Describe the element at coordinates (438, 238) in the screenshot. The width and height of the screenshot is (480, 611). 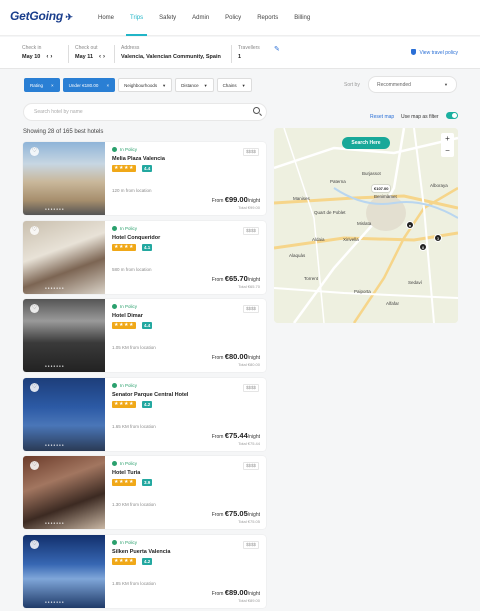
I see `map-cluster-marker: 3` at that location.